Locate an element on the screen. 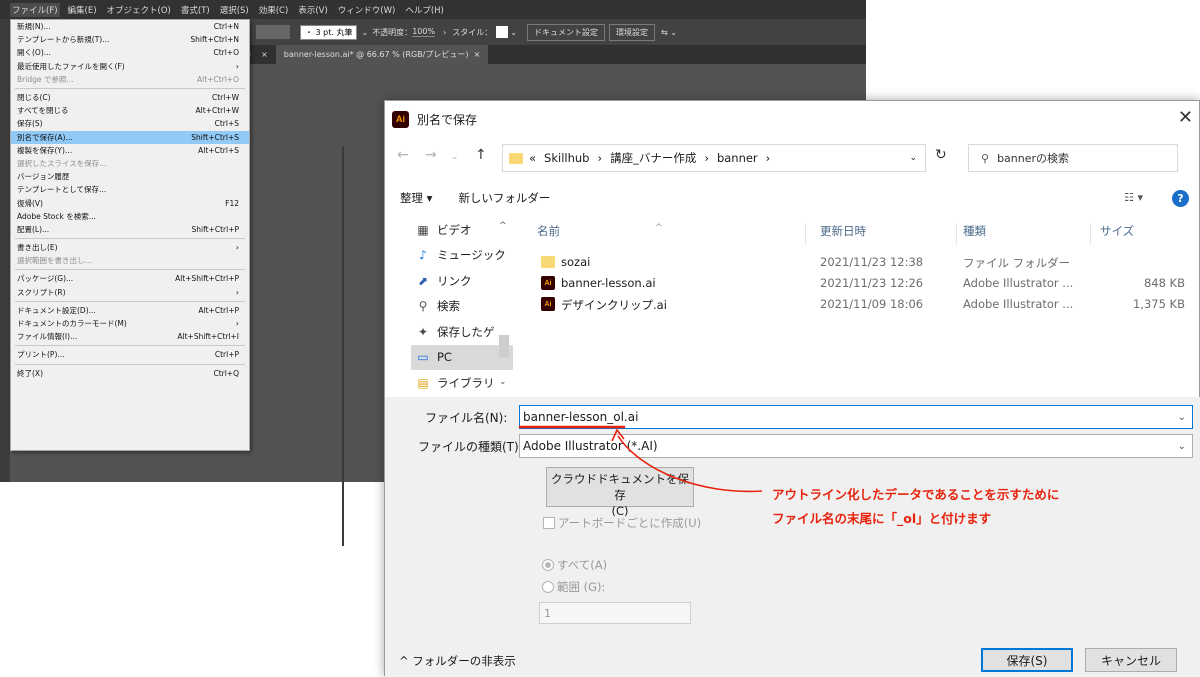  menu-2: オブジェクト(O) is located at coordinates (139, 10).